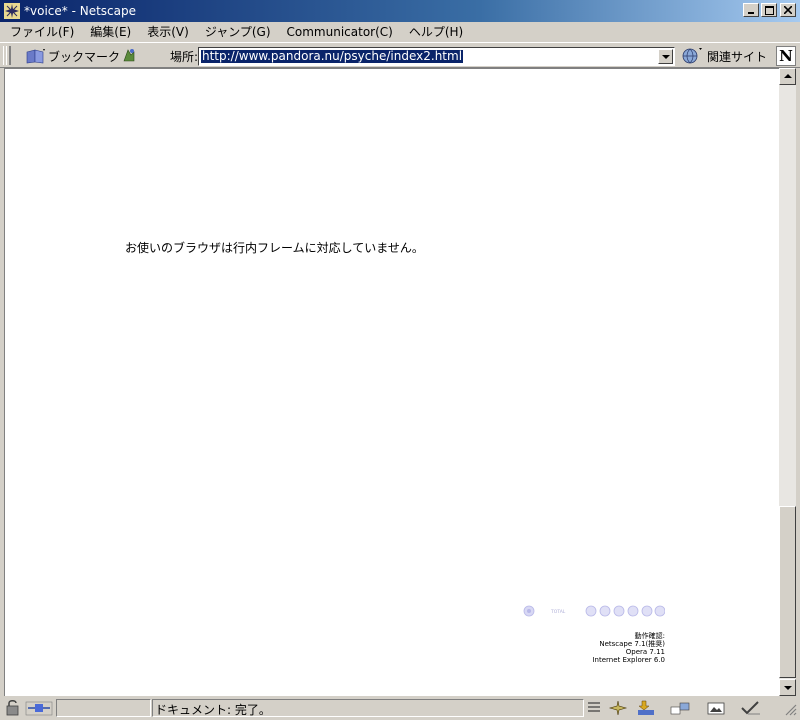  What do you see at coordinates (649, 636) in the screenshot?
I see `credits-heading: 動作確認:` at bounding box center [649, 636].